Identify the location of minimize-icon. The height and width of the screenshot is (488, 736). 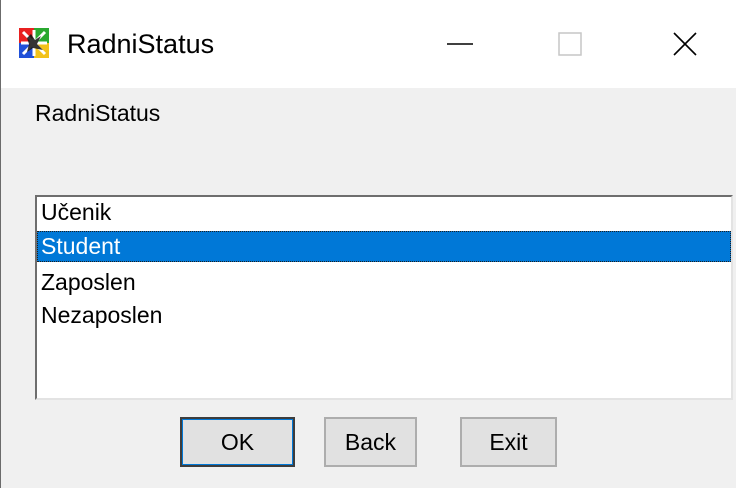
(460, 44).